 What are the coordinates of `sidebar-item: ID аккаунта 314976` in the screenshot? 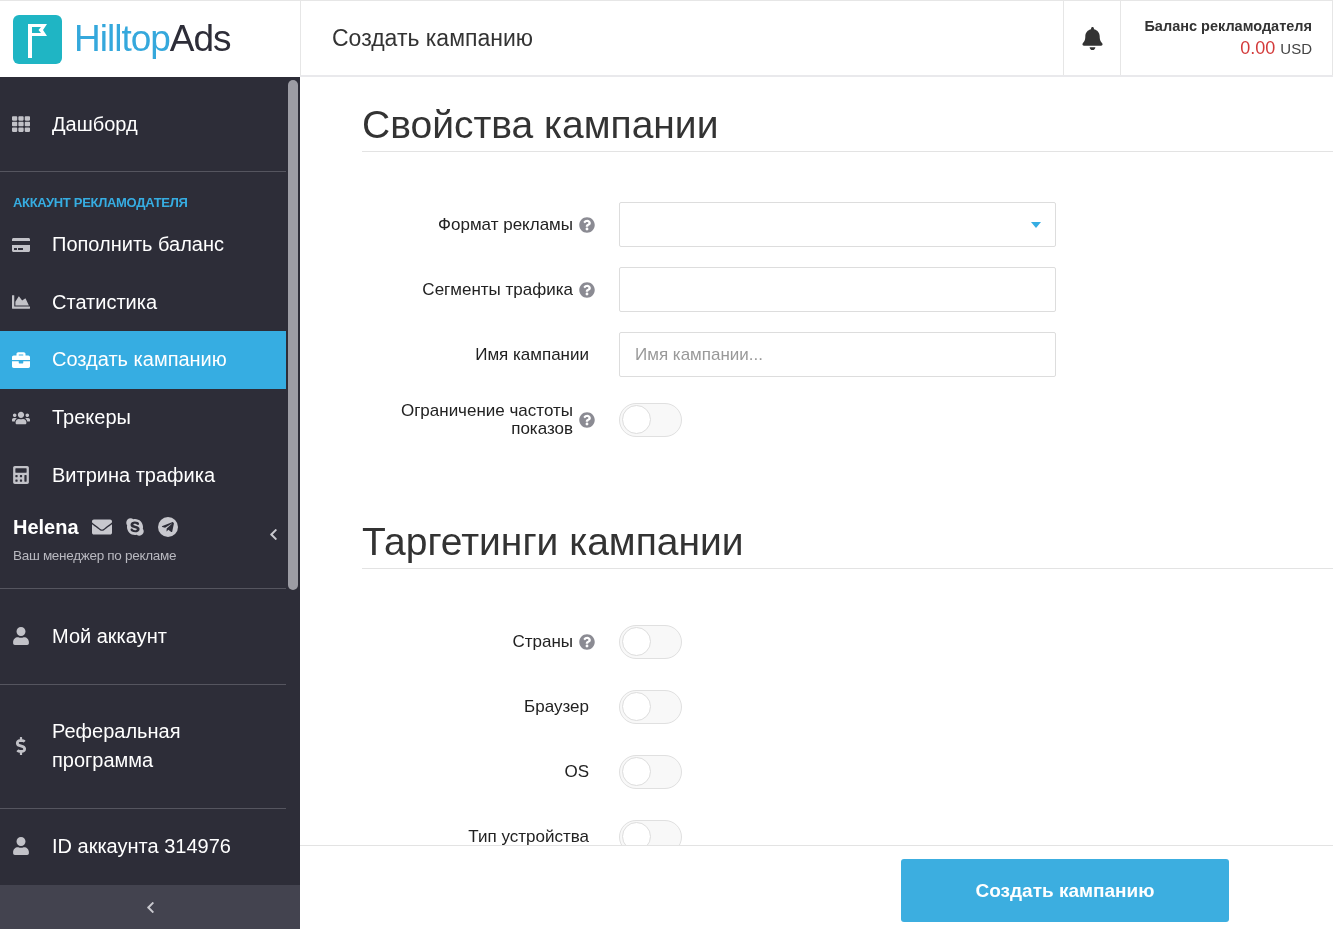 It's located at (143, 846).